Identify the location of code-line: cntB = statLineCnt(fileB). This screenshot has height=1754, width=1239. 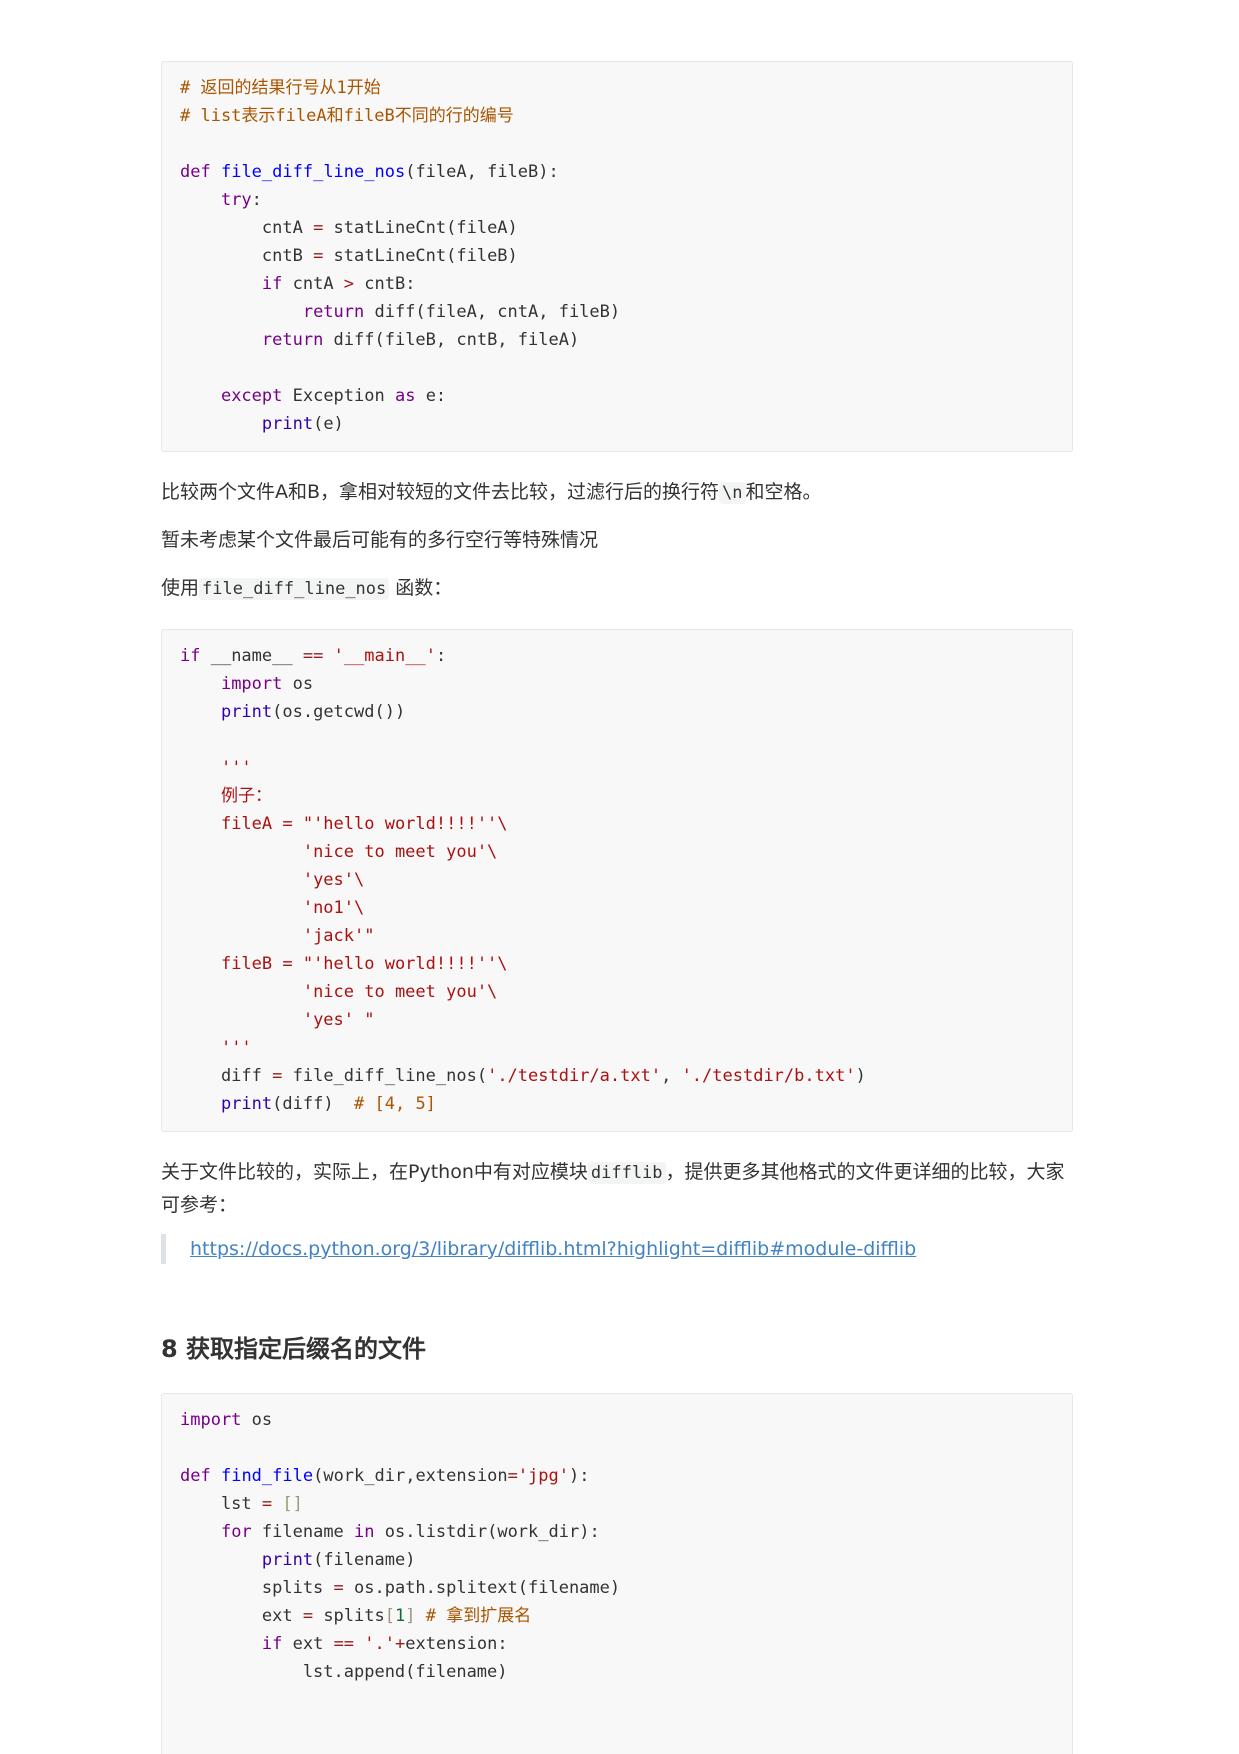
(626, 256).